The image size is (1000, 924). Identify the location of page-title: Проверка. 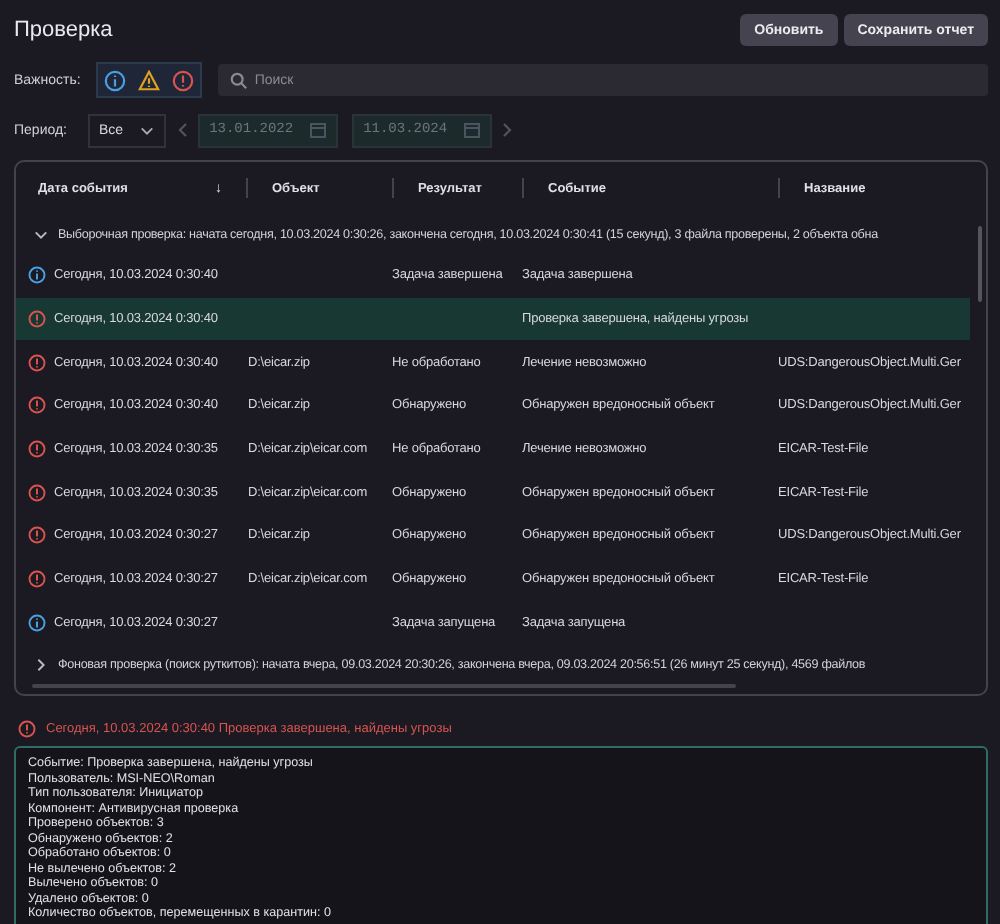
(63, 30).